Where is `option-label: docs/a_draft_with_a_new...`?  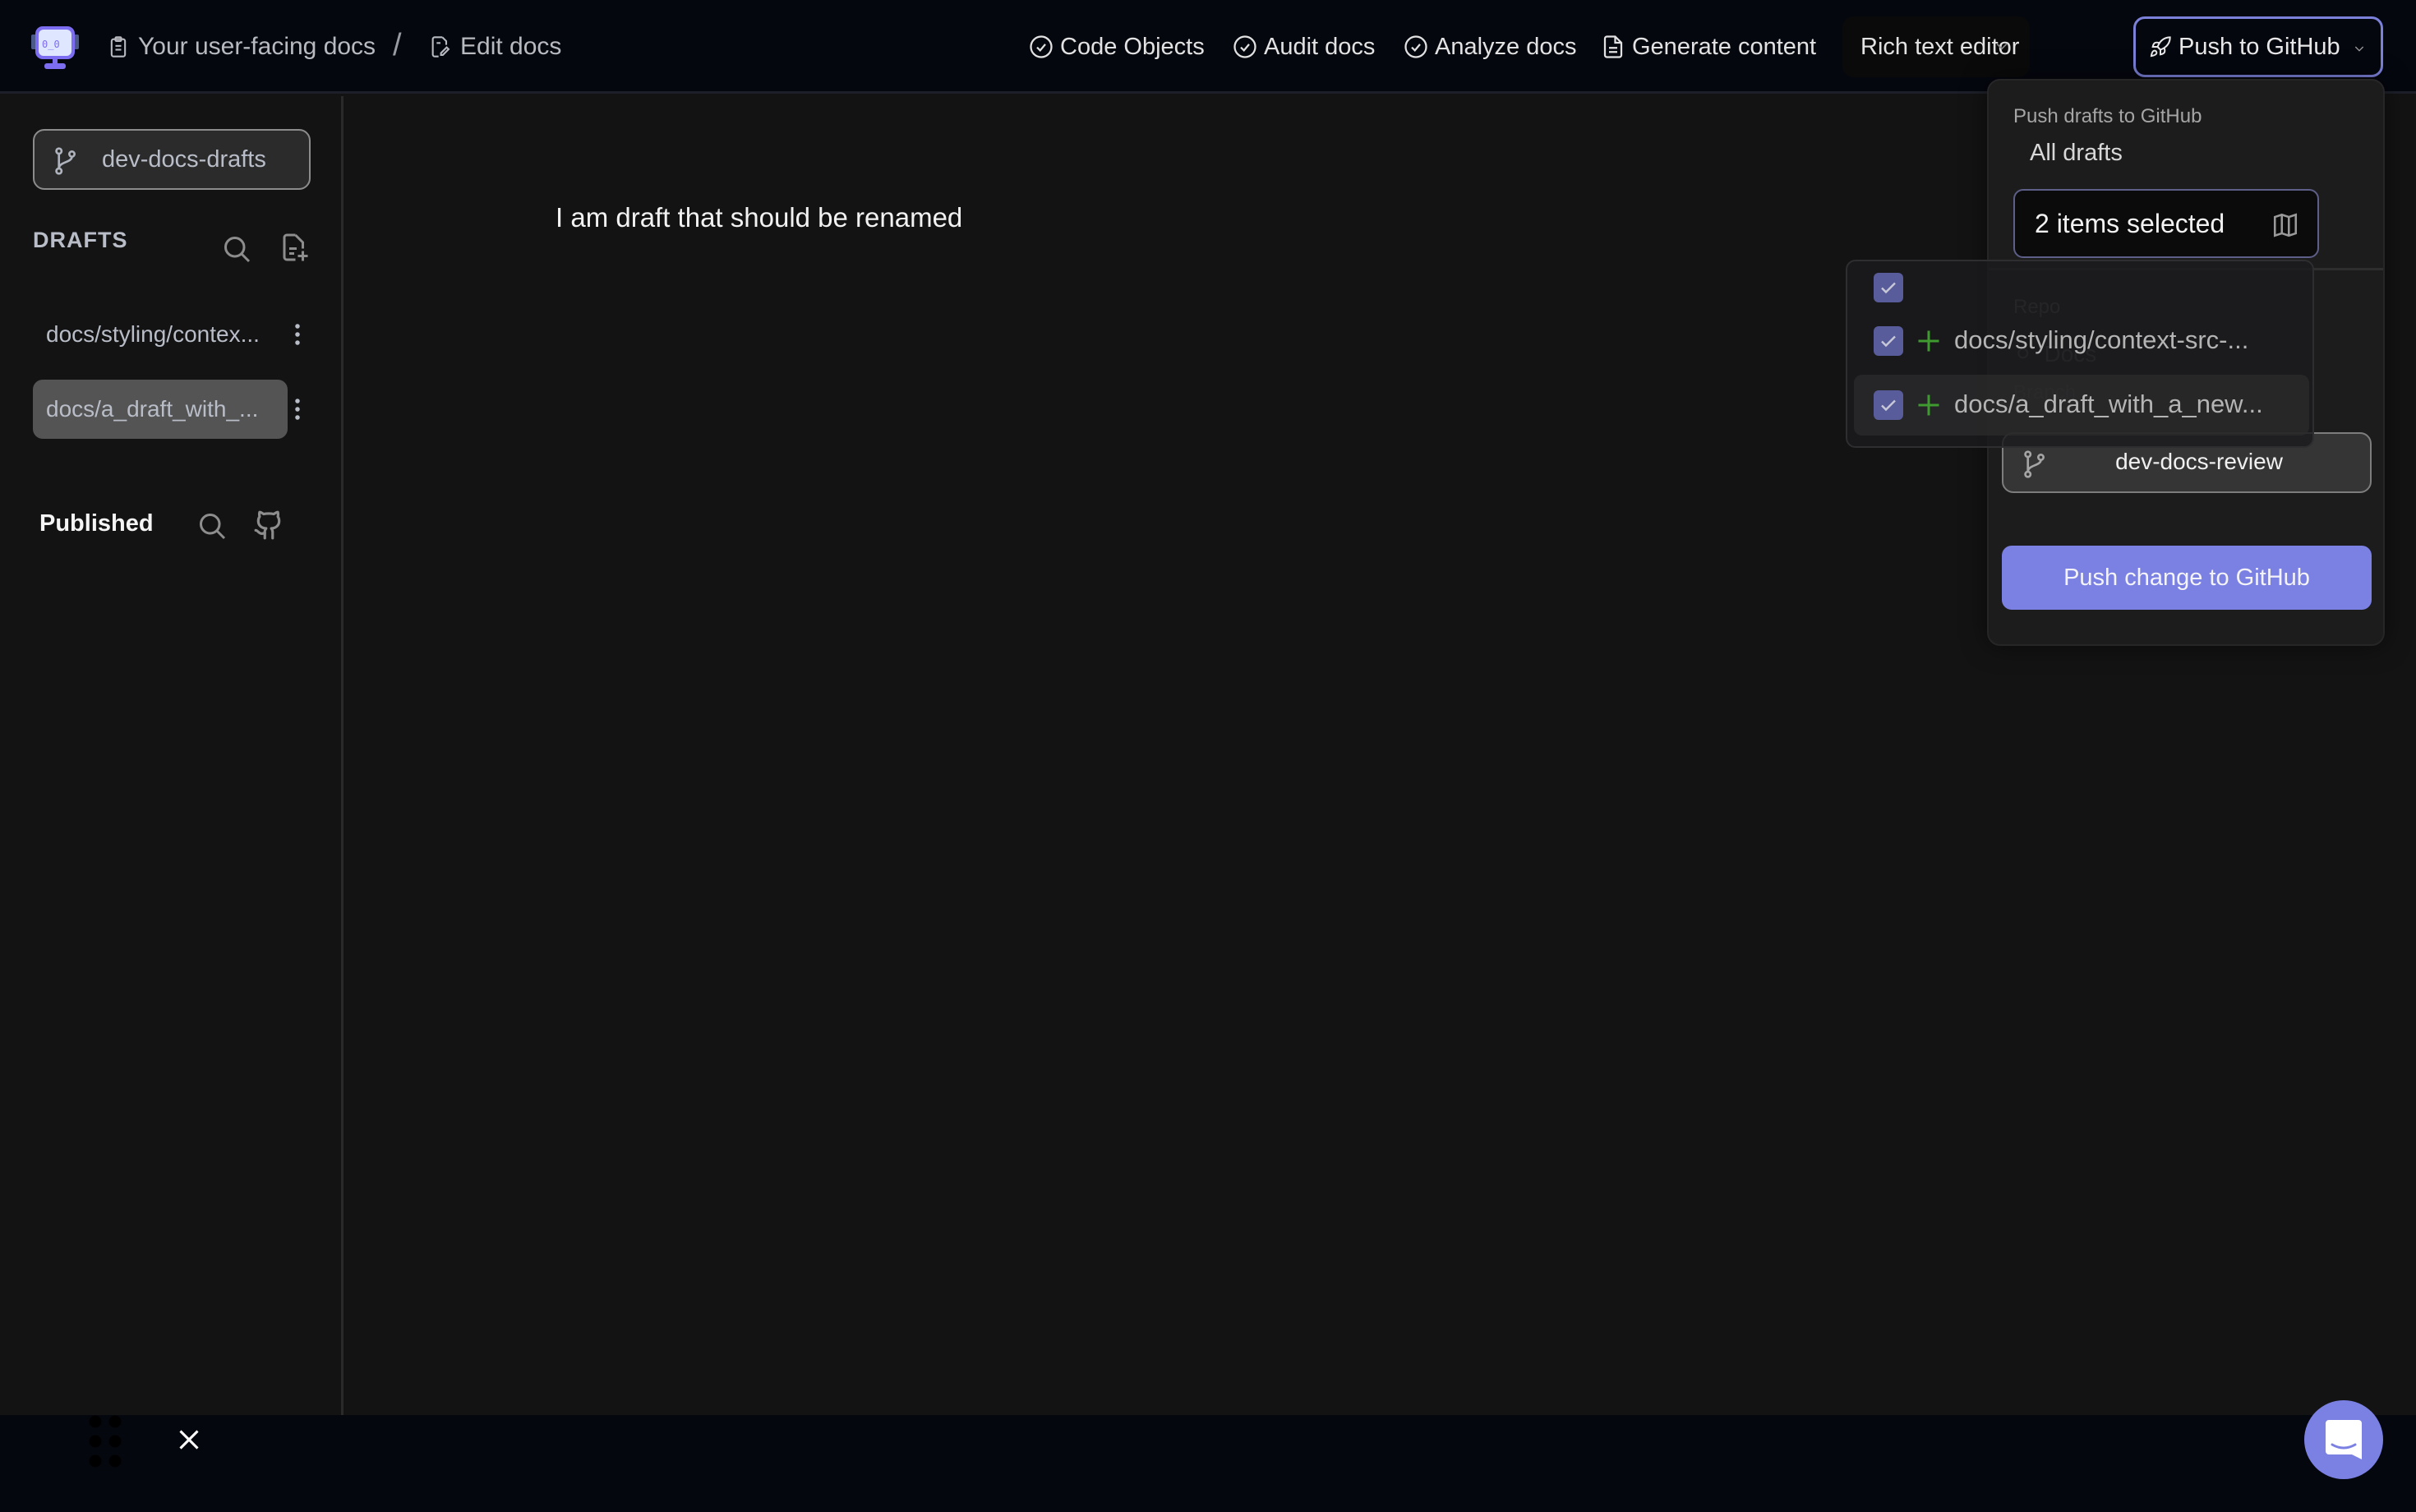
option-label: docs/a_draft_with_a_new... is located at coordinates (2108, 404).